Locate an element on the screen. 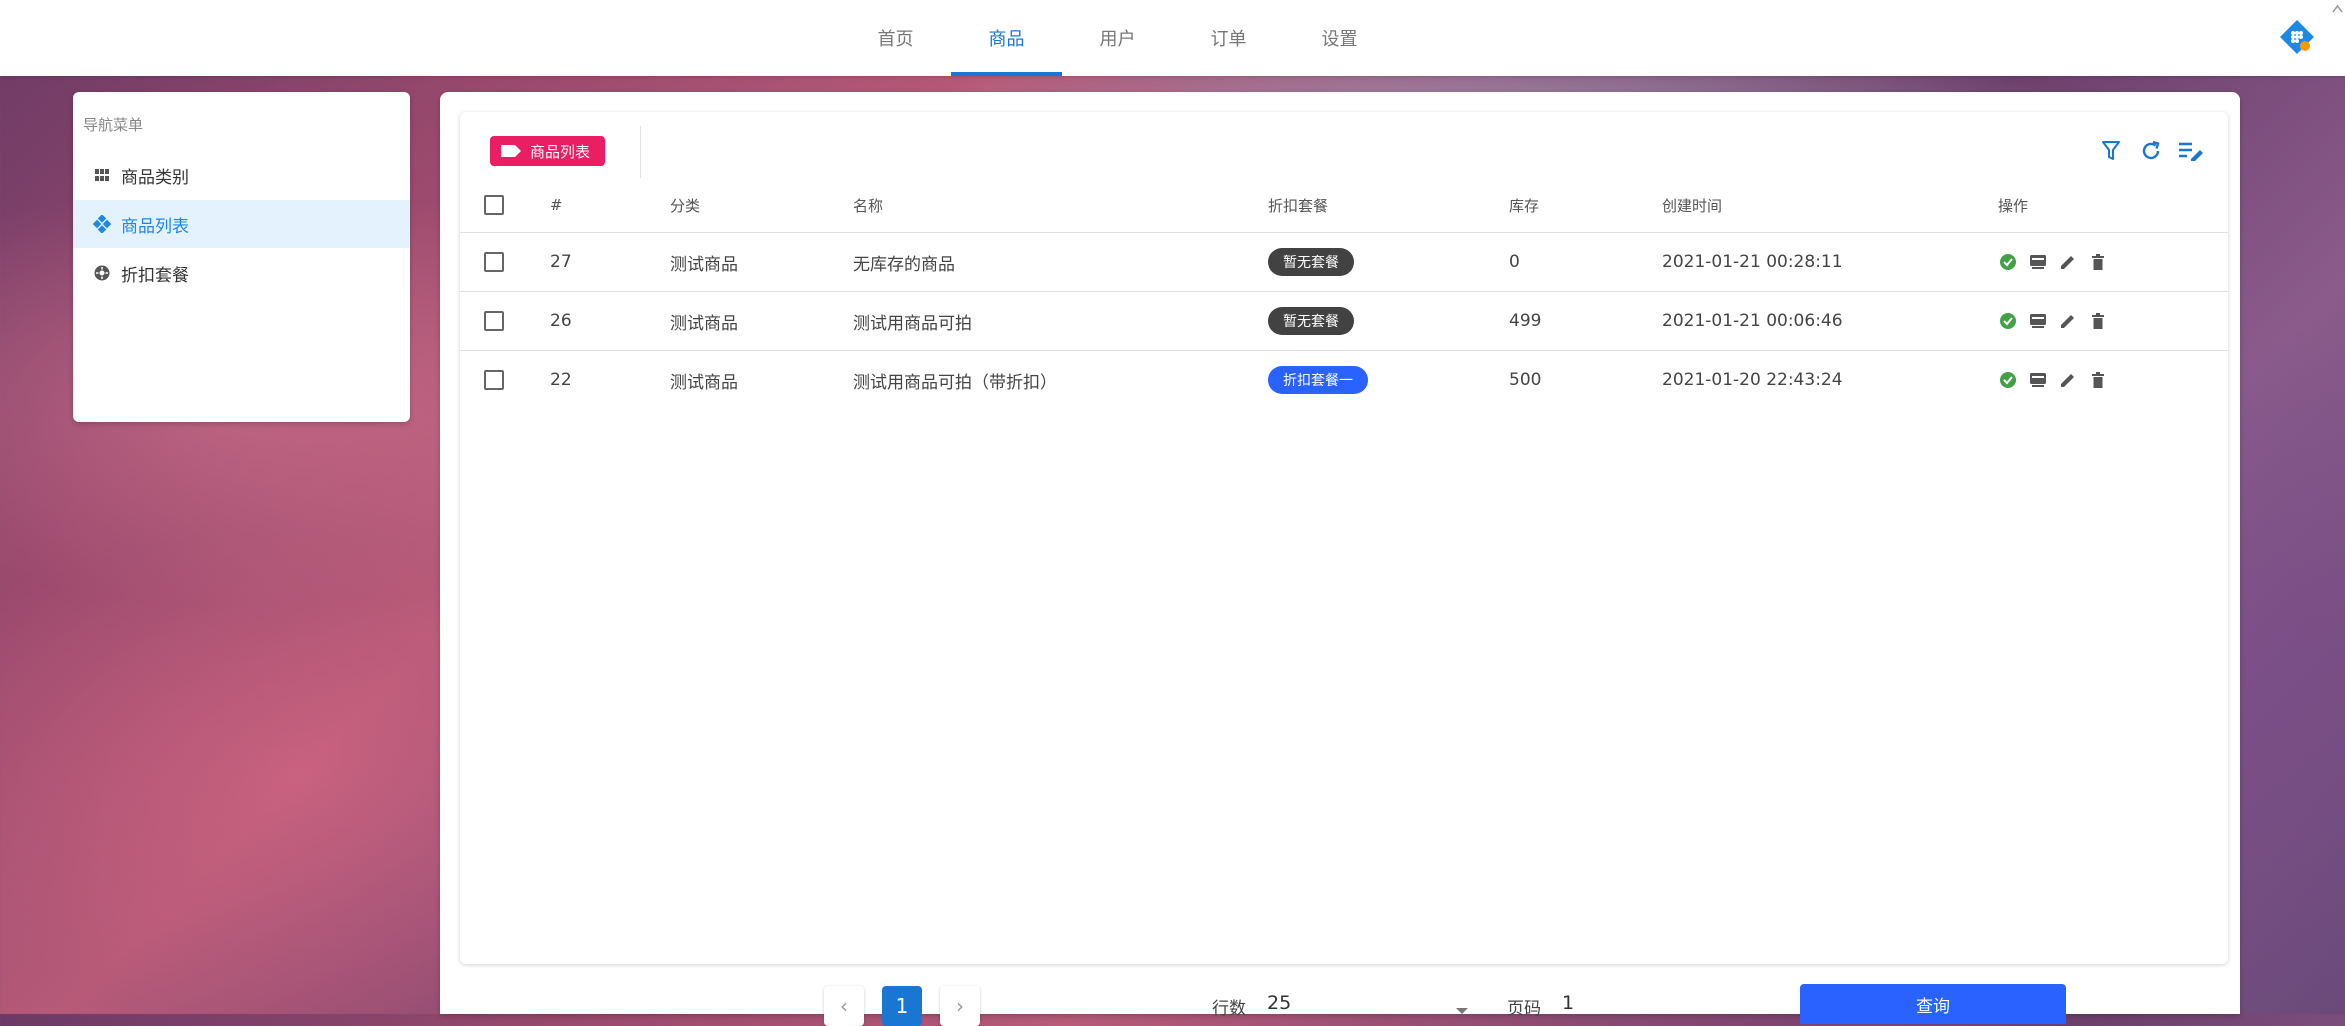 This screenshot has width=2345, height=1026. rows-per-page-select: 25 is located at coordinates (1279, 1003).